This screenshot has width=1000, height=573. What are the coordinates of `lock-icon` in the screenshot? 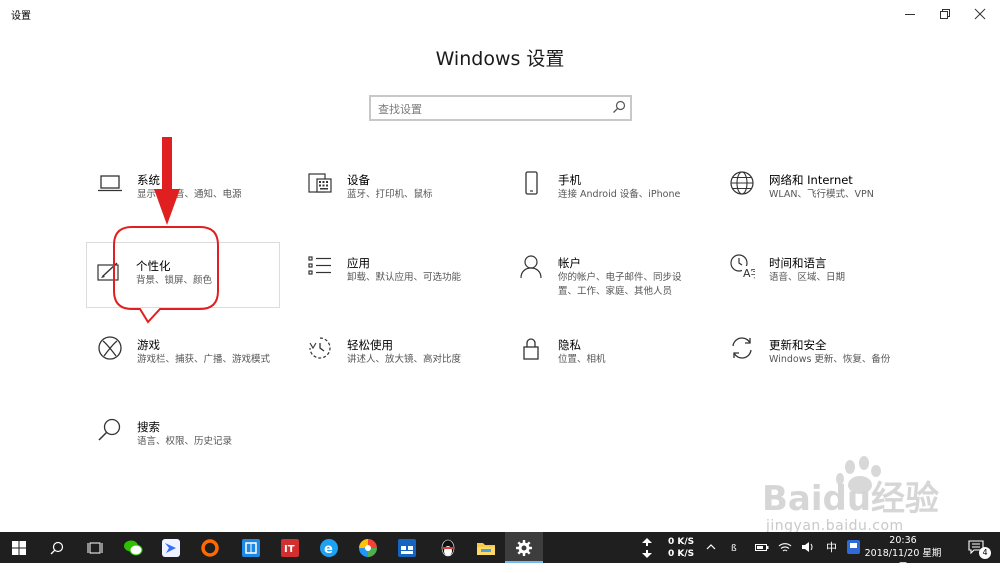 It's located at (531, 349).